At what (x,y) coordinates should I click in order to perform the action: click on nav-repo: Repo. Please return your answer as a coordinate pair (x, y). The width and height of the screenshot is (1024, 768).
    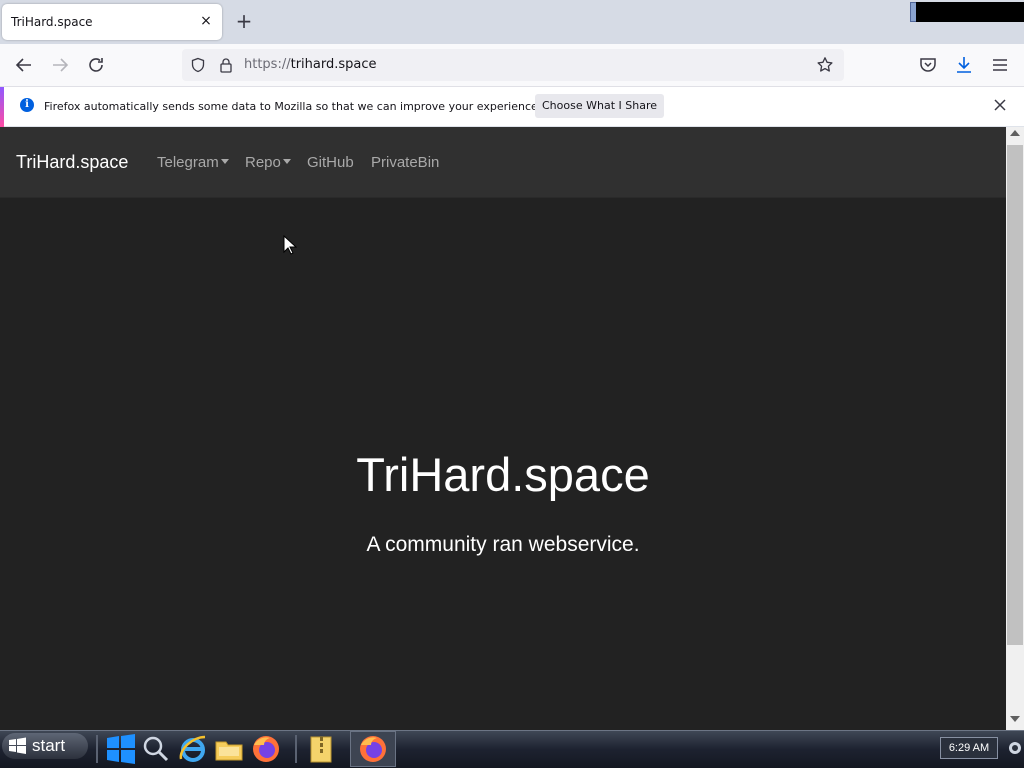
    Looking at the image, I should click on (268, 162).